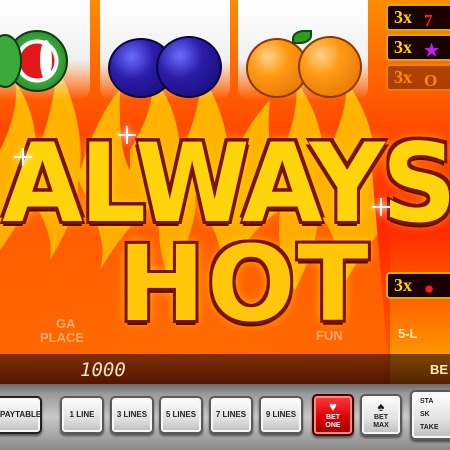 The image size is (450, 450). I want to click on paytable-button: PAYTABLE, so click(21, 415).